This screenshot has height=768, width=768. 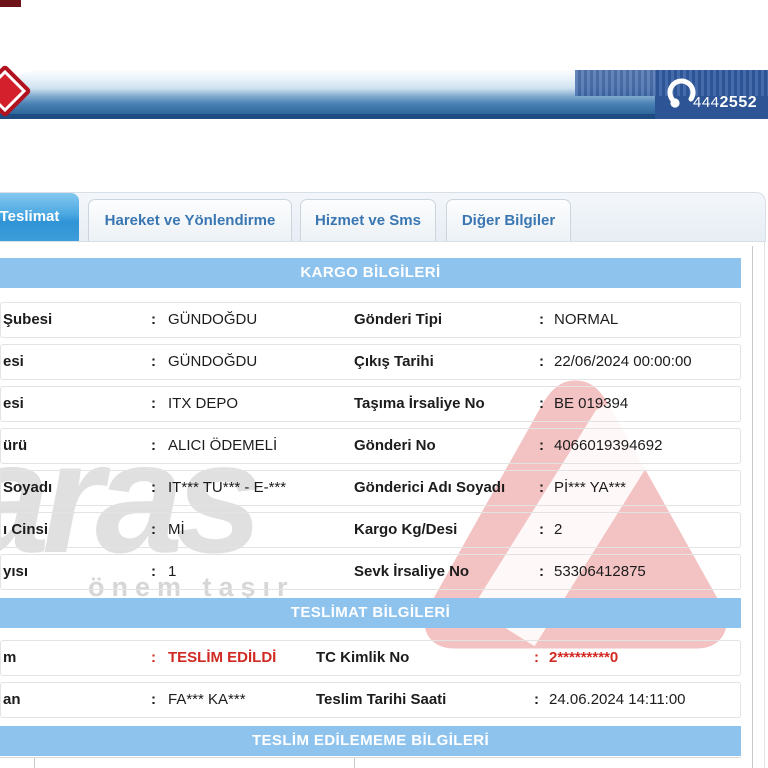 I want to click on section-header-teslim-edilememe-bilgileri: TESLİM EDİLEMEME BİLGİLERİ, so click(x=370, y=741).